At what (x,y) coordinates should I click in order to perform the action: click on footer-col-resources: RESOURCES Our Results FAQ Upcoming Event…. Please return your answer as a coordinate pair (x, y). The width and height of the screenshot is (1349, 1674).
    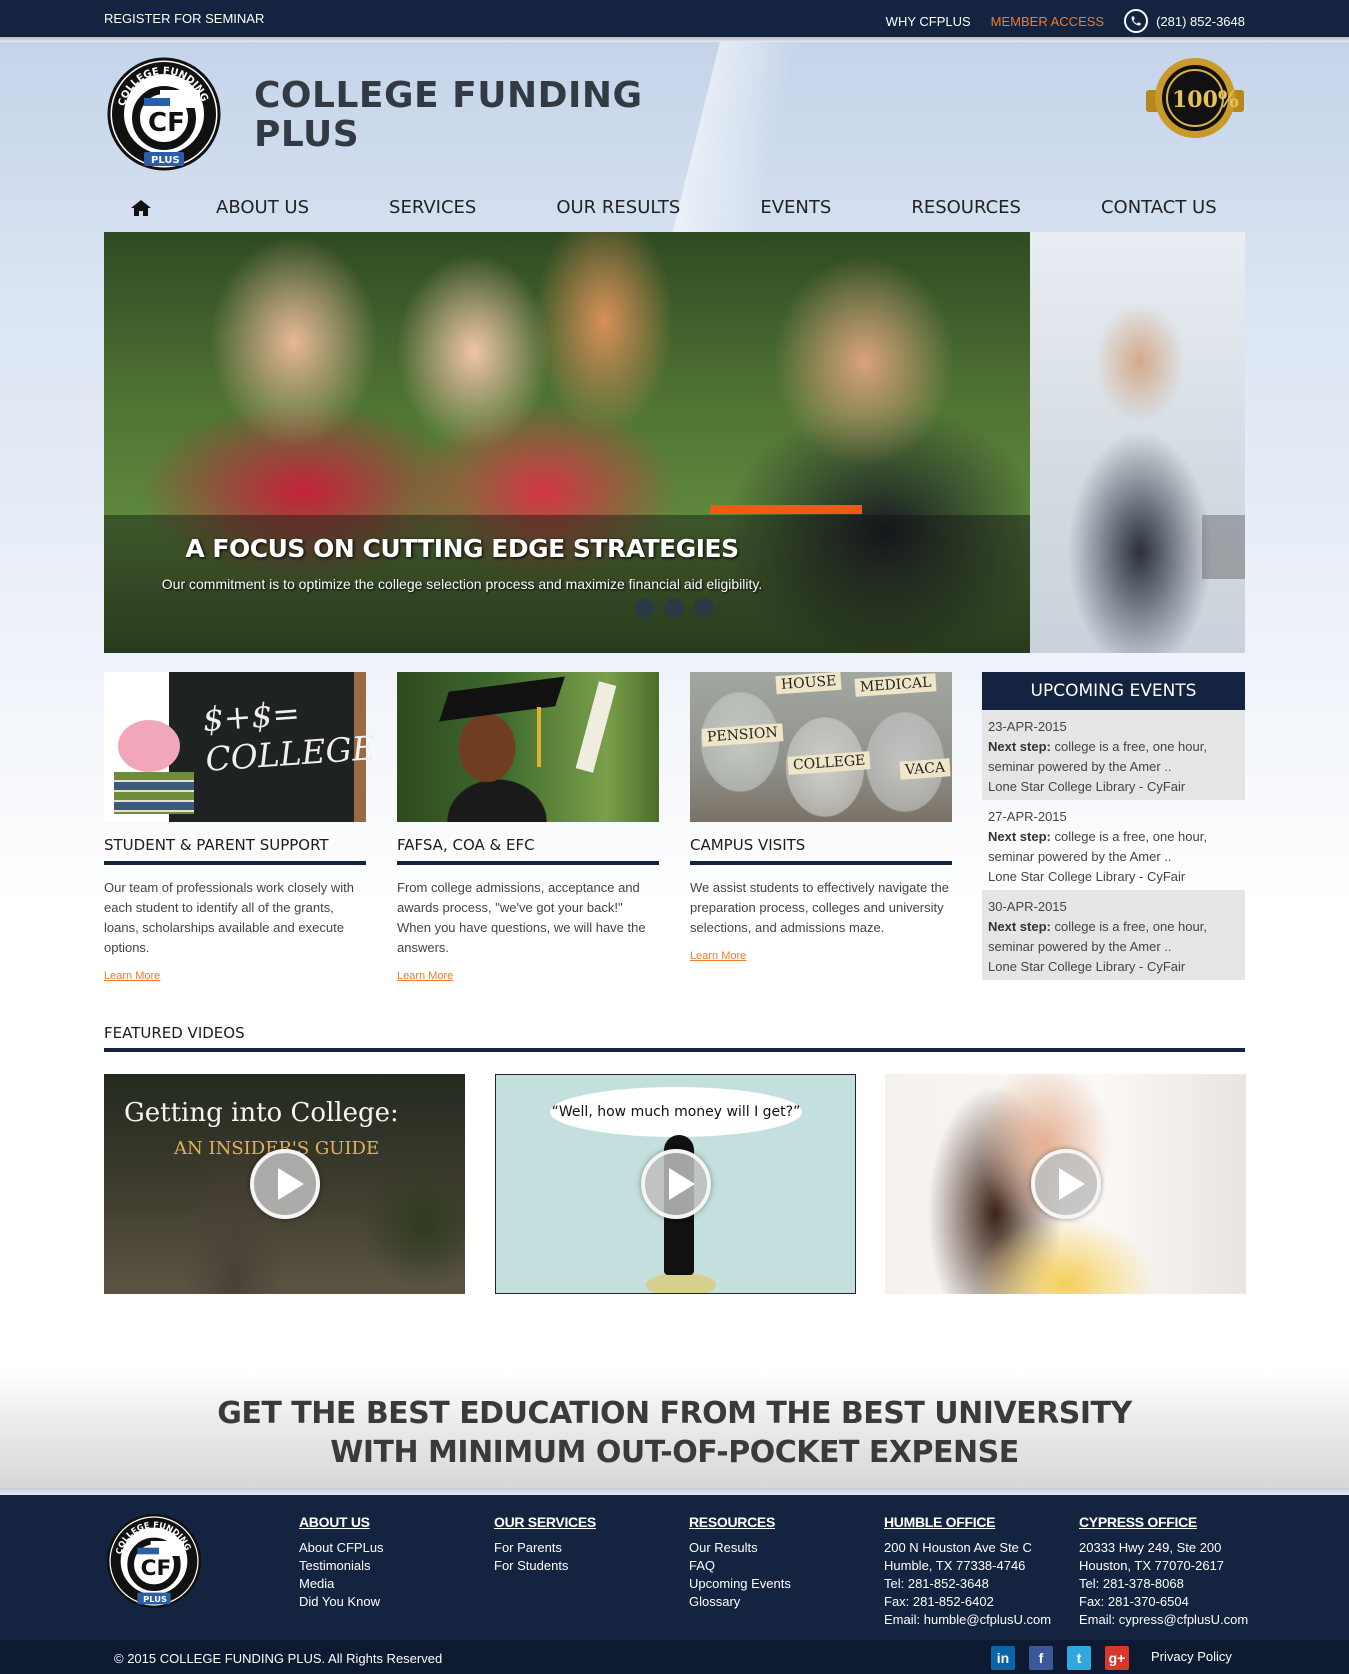
    Looking at the image, I should click on (740, 1562).